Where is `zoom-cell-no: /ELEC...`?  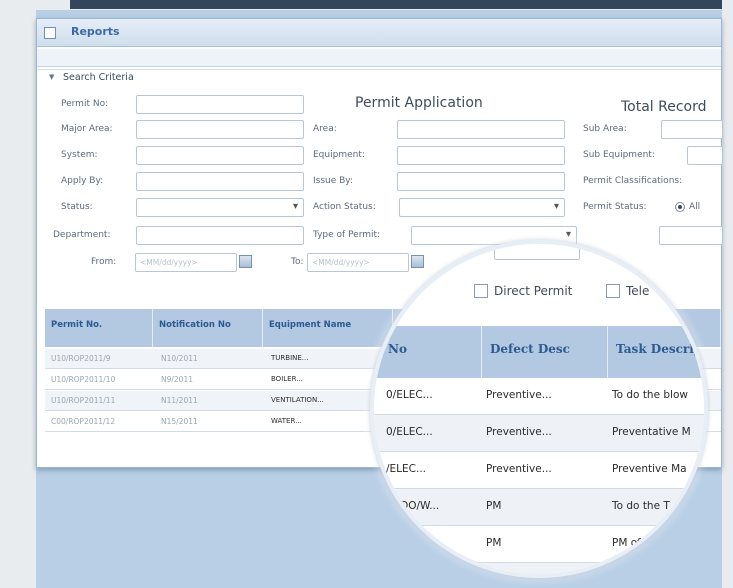
zoom-cell-no: /ELEC... is located at coordinates (406, 469).